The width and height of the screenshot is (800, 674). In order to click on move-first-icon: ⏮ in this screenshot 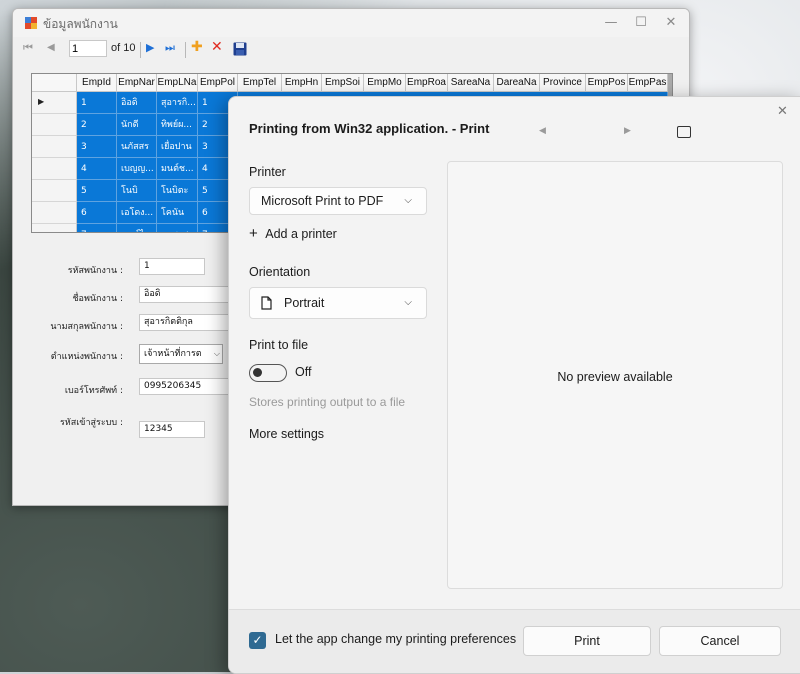, I will do `click(28, 48)`.